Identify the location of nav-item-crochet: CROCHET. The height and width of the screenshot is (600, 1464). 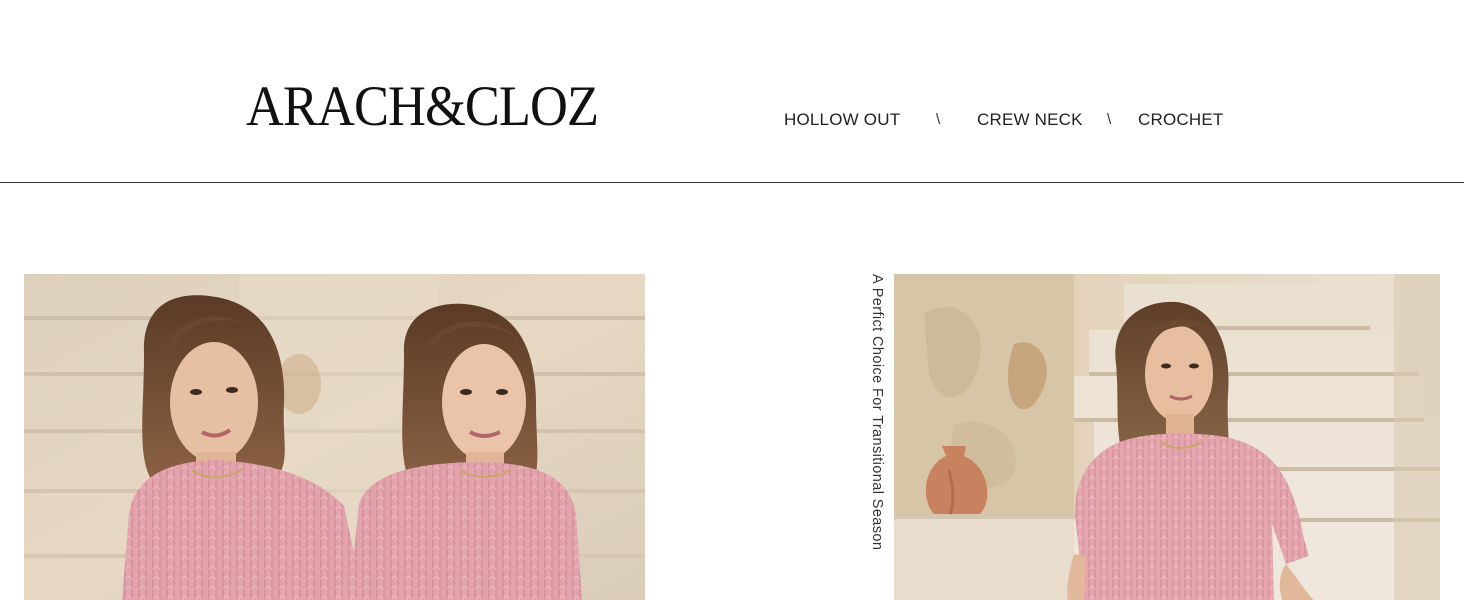
(1180, 120).